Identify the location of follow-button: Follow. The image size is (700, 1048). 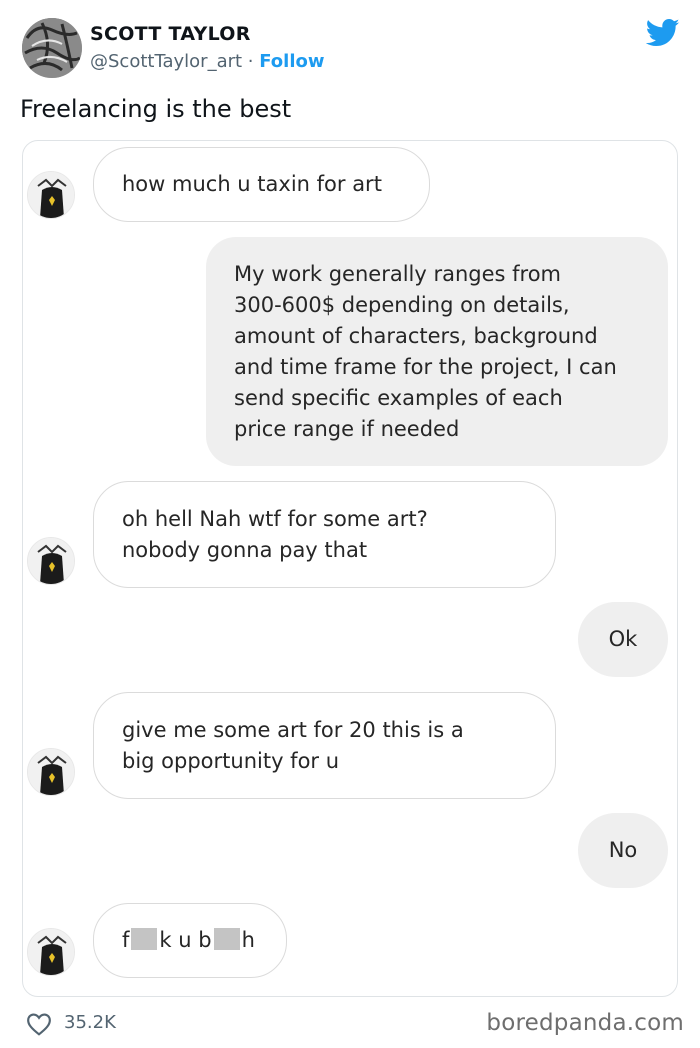
(291, 61).